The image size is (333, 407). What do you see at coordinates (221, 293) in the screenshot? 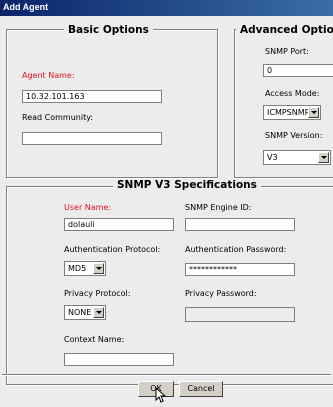
I see `privacy-password-label: Privacy Password:` at bounding box center [221, 293].